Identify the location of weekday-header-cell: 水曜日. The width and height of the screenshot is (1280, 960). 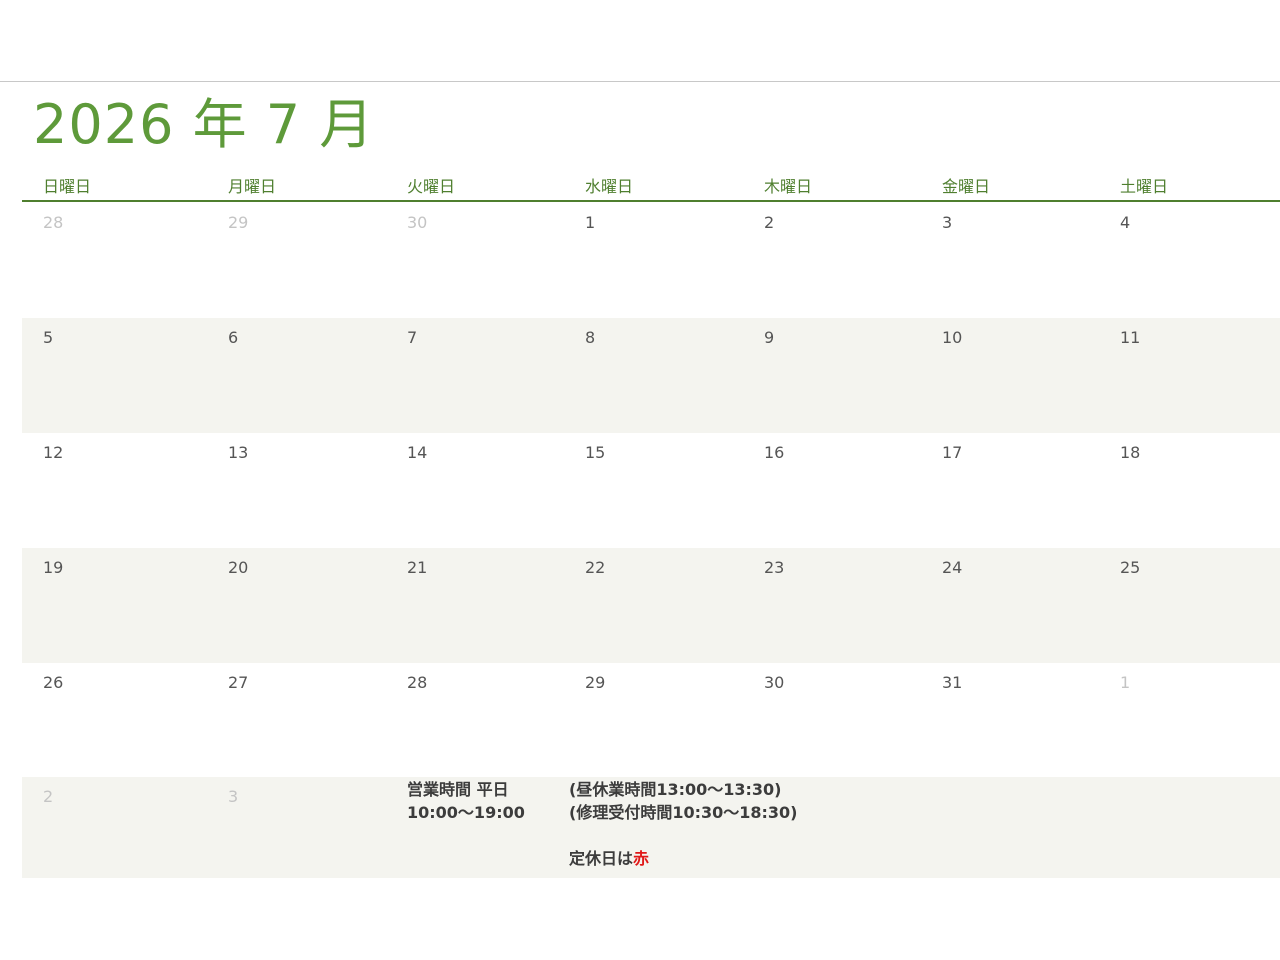
(609, 186).